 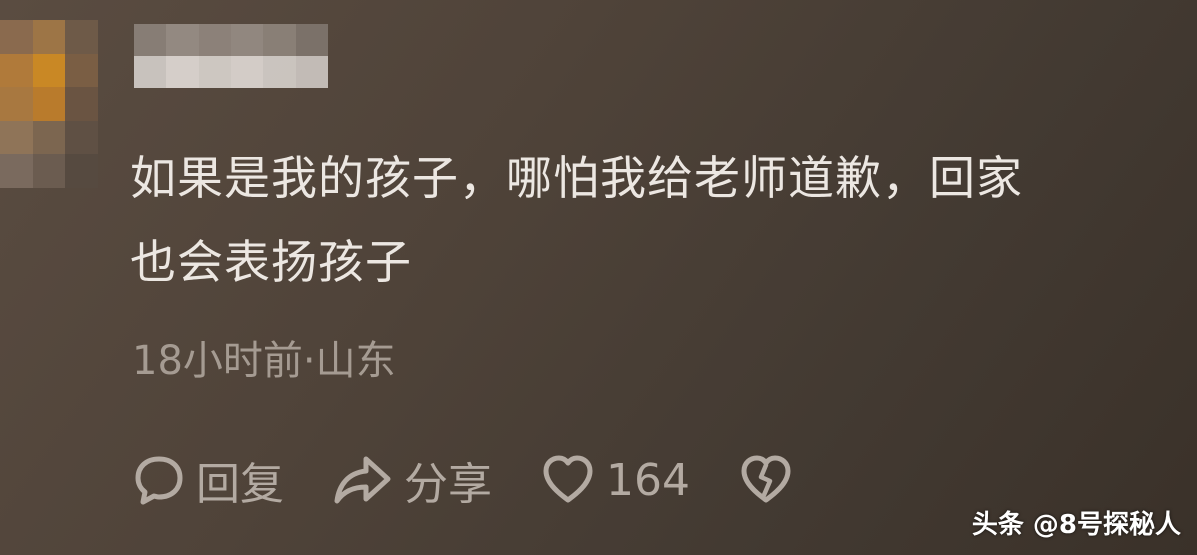 I want to click on avatar, so click(x=49, y=104).